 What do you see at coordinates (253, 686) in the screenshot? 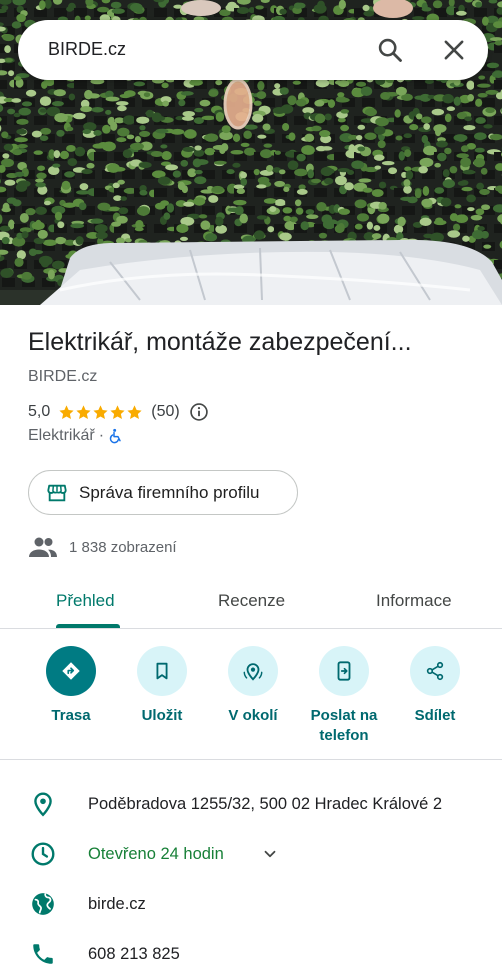
I see `nearby-button: V okolí` at bounding box center [253, 686].